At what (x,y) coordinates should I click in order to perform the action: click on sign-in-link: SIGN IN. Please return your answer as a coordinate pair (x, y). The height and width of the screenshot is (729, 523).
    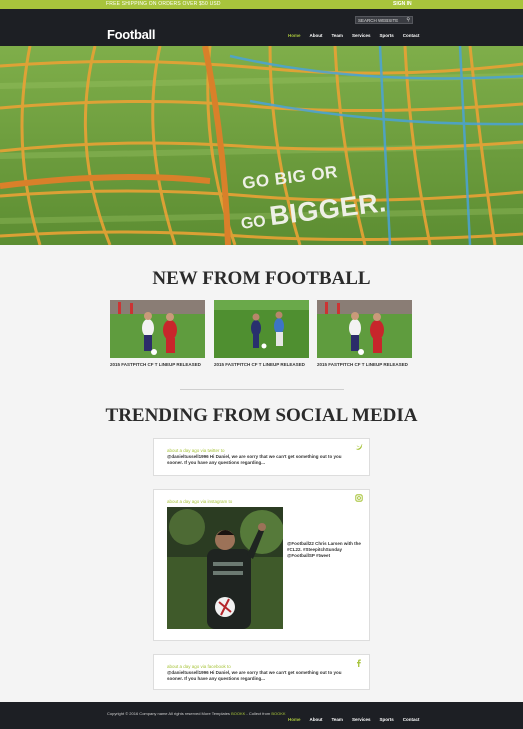
    Looking at the image, I should click on (402, 4).